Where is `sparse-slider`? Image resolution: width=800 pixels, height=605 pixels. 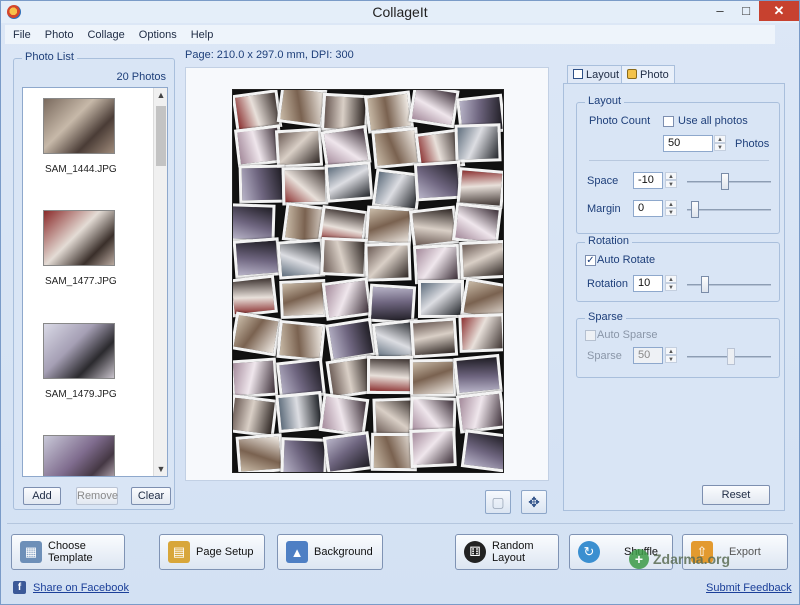 sparse-slider is located at coordinates (731, 356).